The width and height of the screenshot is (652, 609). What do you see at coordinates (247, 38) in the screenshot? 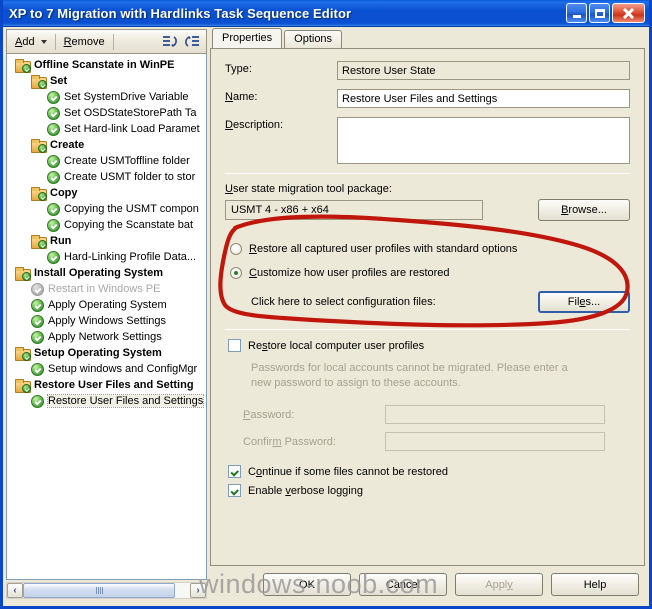
I see `tab-properties: Properties` at bounding box center [247, 38].